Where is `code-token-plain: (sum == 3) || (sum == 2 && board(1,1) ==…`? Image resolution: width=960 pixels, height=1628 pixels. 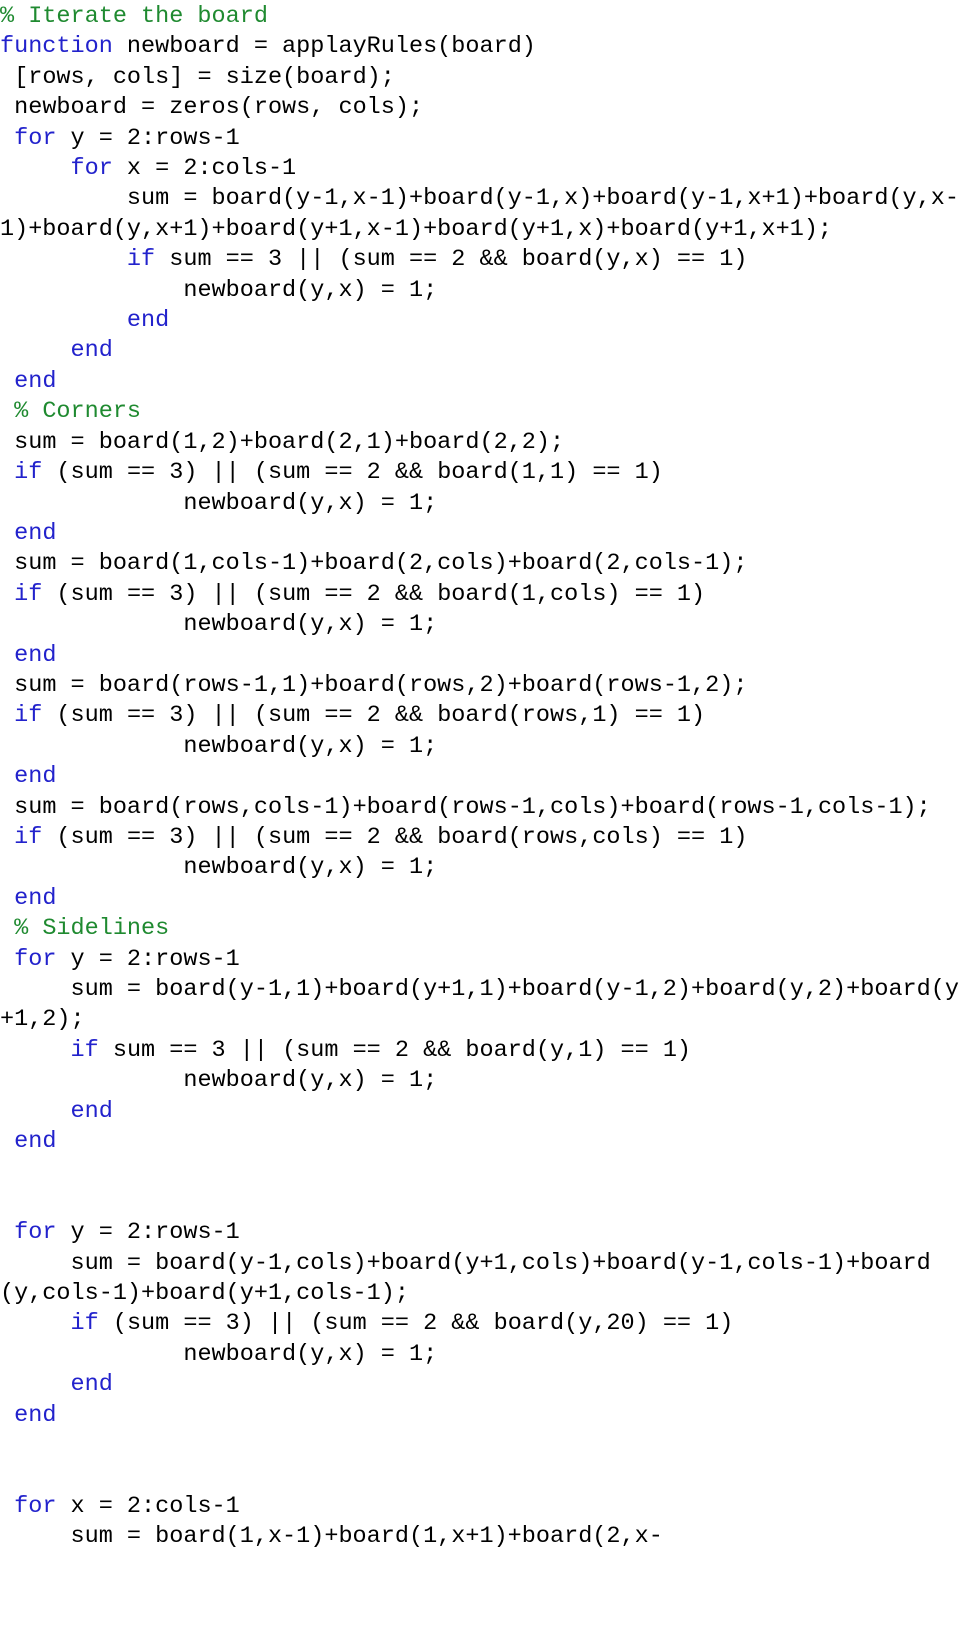 code-token-plain: (sum == 3) || (sum == 2 && board(1,1) ==… is located at coordinates (352, 473).